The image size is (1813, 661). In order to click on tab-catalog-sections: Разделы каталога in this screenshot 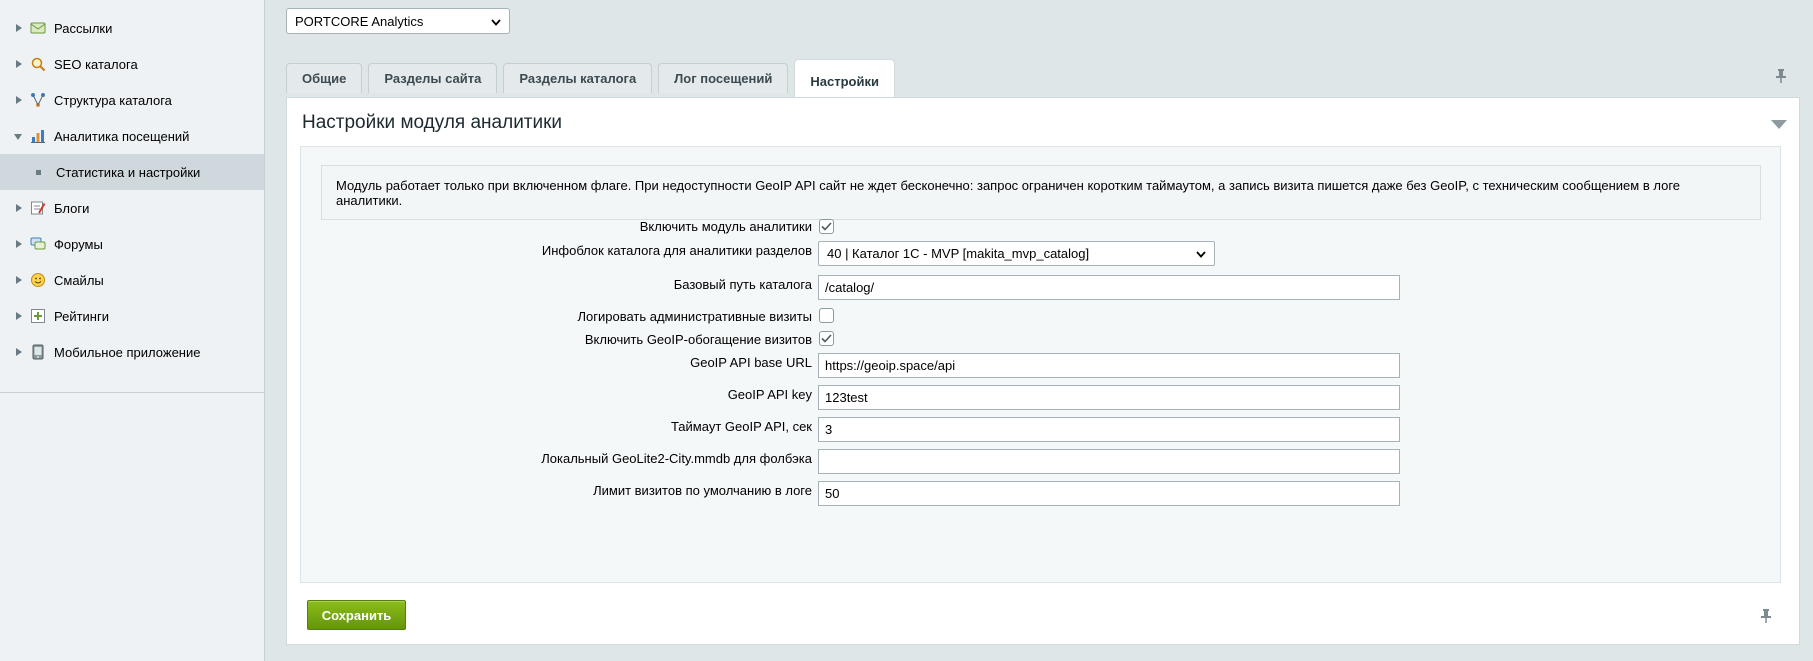, I will do `click(578, 78)`.